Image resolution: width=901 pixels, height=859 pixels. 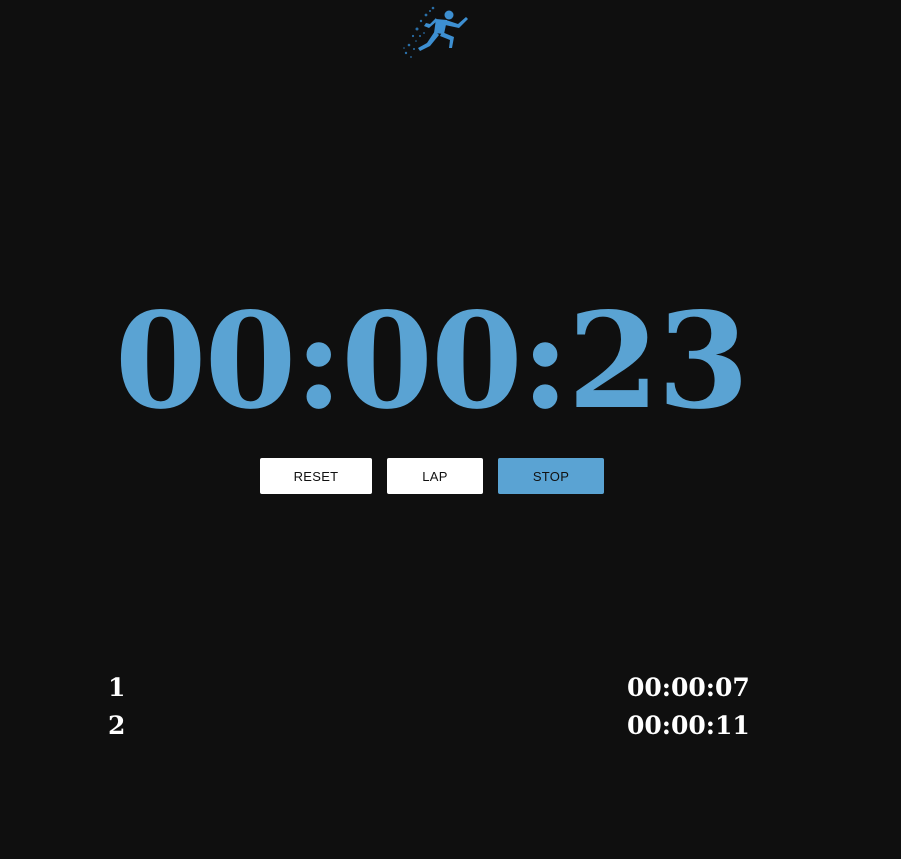 What do you see at coordinates (316, 476) in the screenshot?
I see `reset-button: RESET` at bounding box center [316, 476].